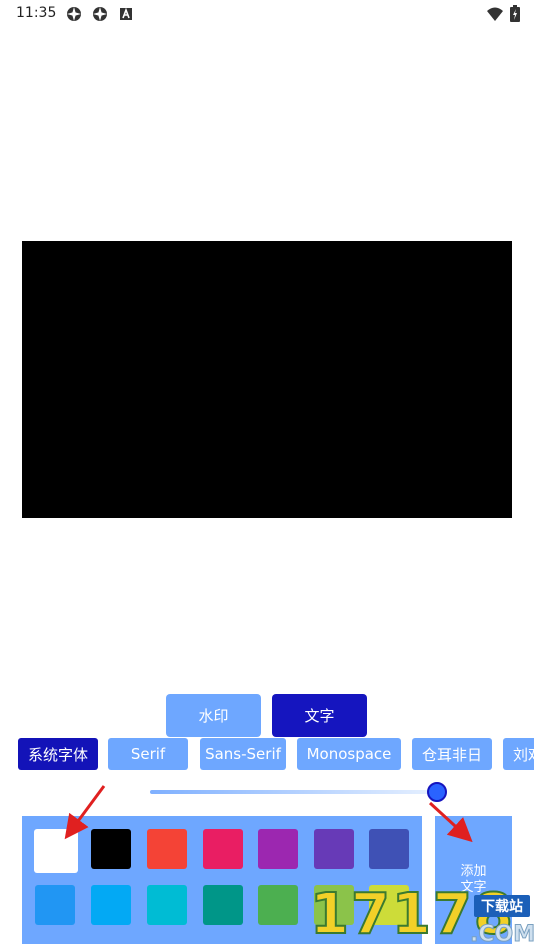 This screenshot has width=534, height=950. Describe the element at coordinates (501, 935) in the screenshot. I see `site-watermark-domain: .COM` at that location.